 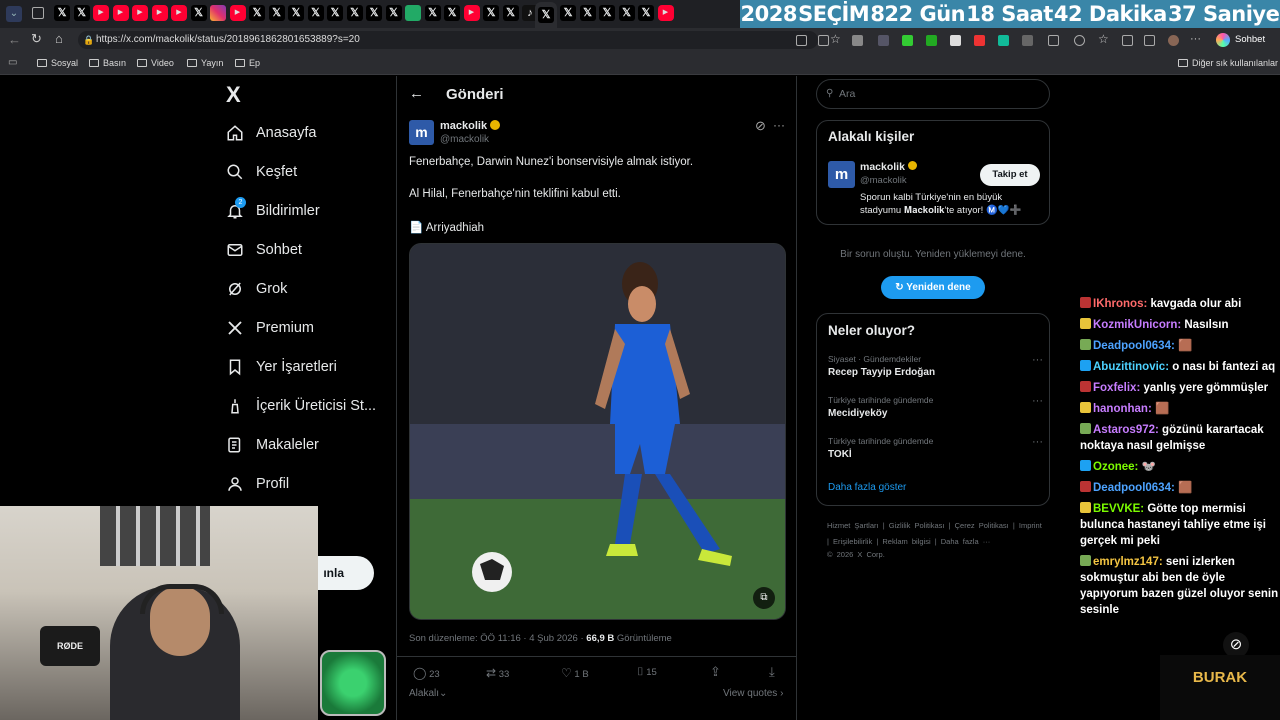 What do you see at coordinates (233, 95) in the screenshot?
I see `x-logo: X` at bounding box center [233, 95].